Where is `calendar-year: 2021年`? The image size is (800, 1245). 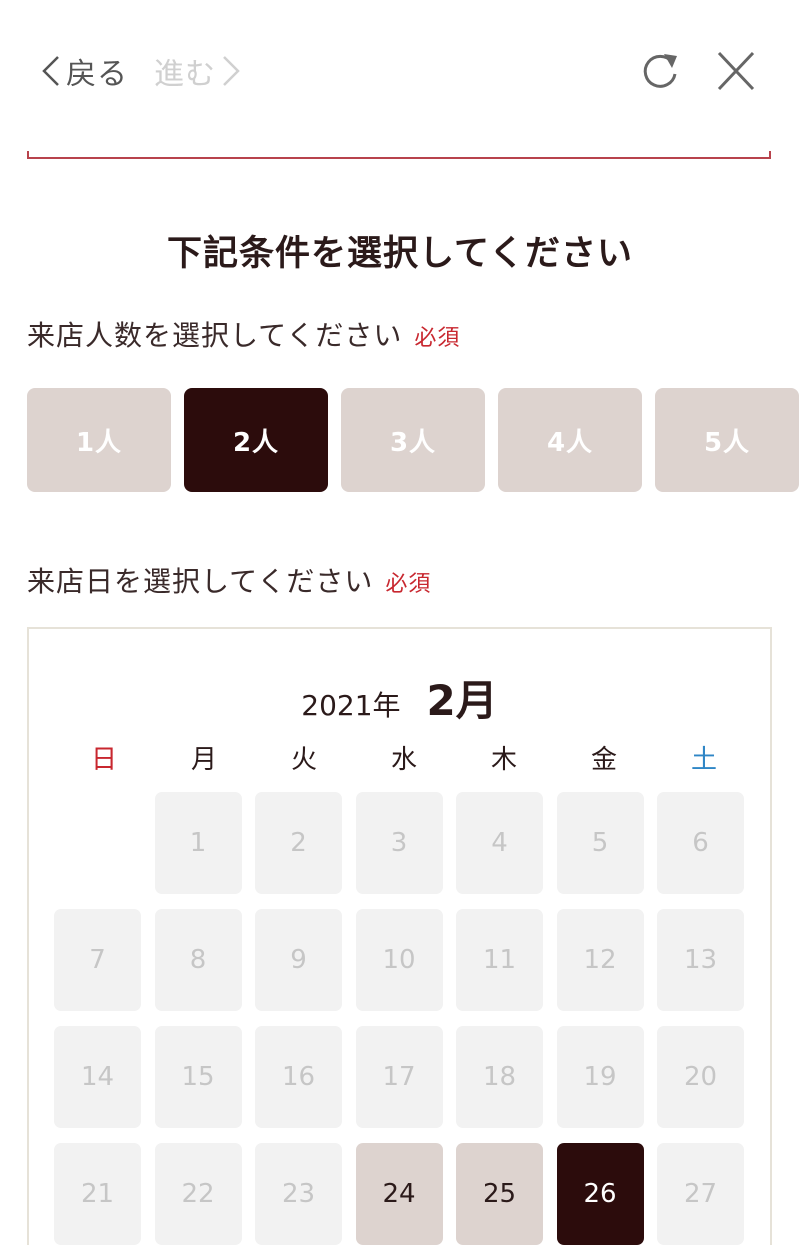 calendar-year: 2021年 is located at coordinates (351, 705).